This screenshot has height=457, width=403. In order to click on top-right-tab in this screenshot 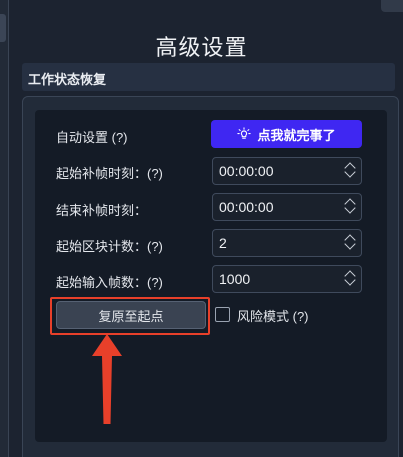, I will do `click(392, 6)`.